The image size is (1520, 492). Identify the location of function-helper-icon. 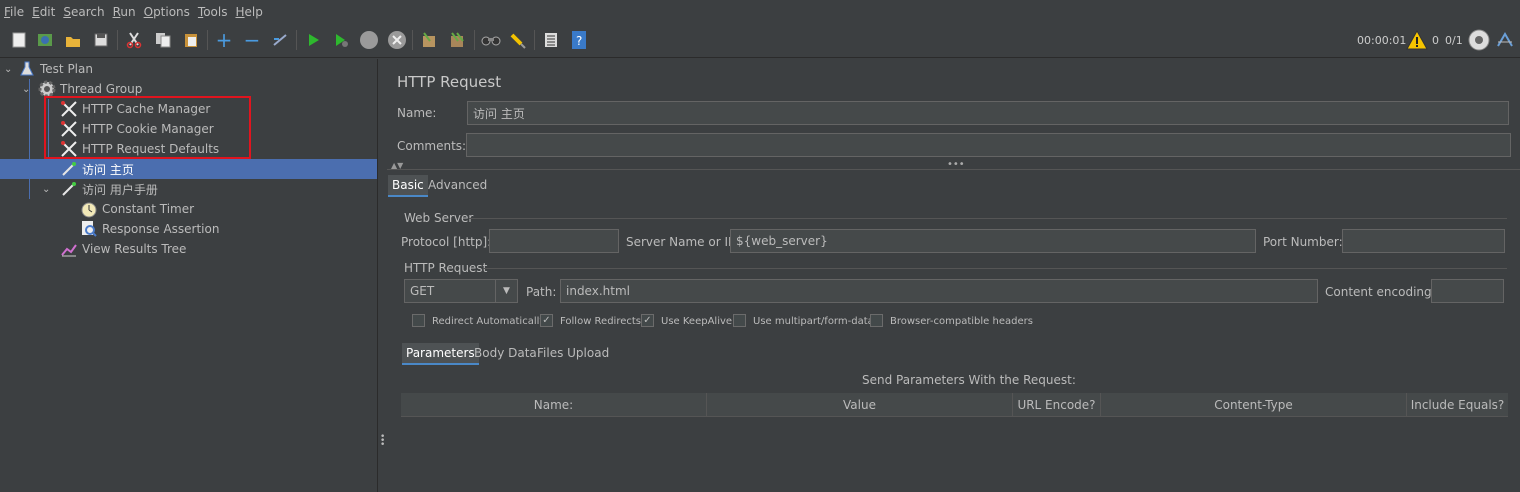
(551, 40).